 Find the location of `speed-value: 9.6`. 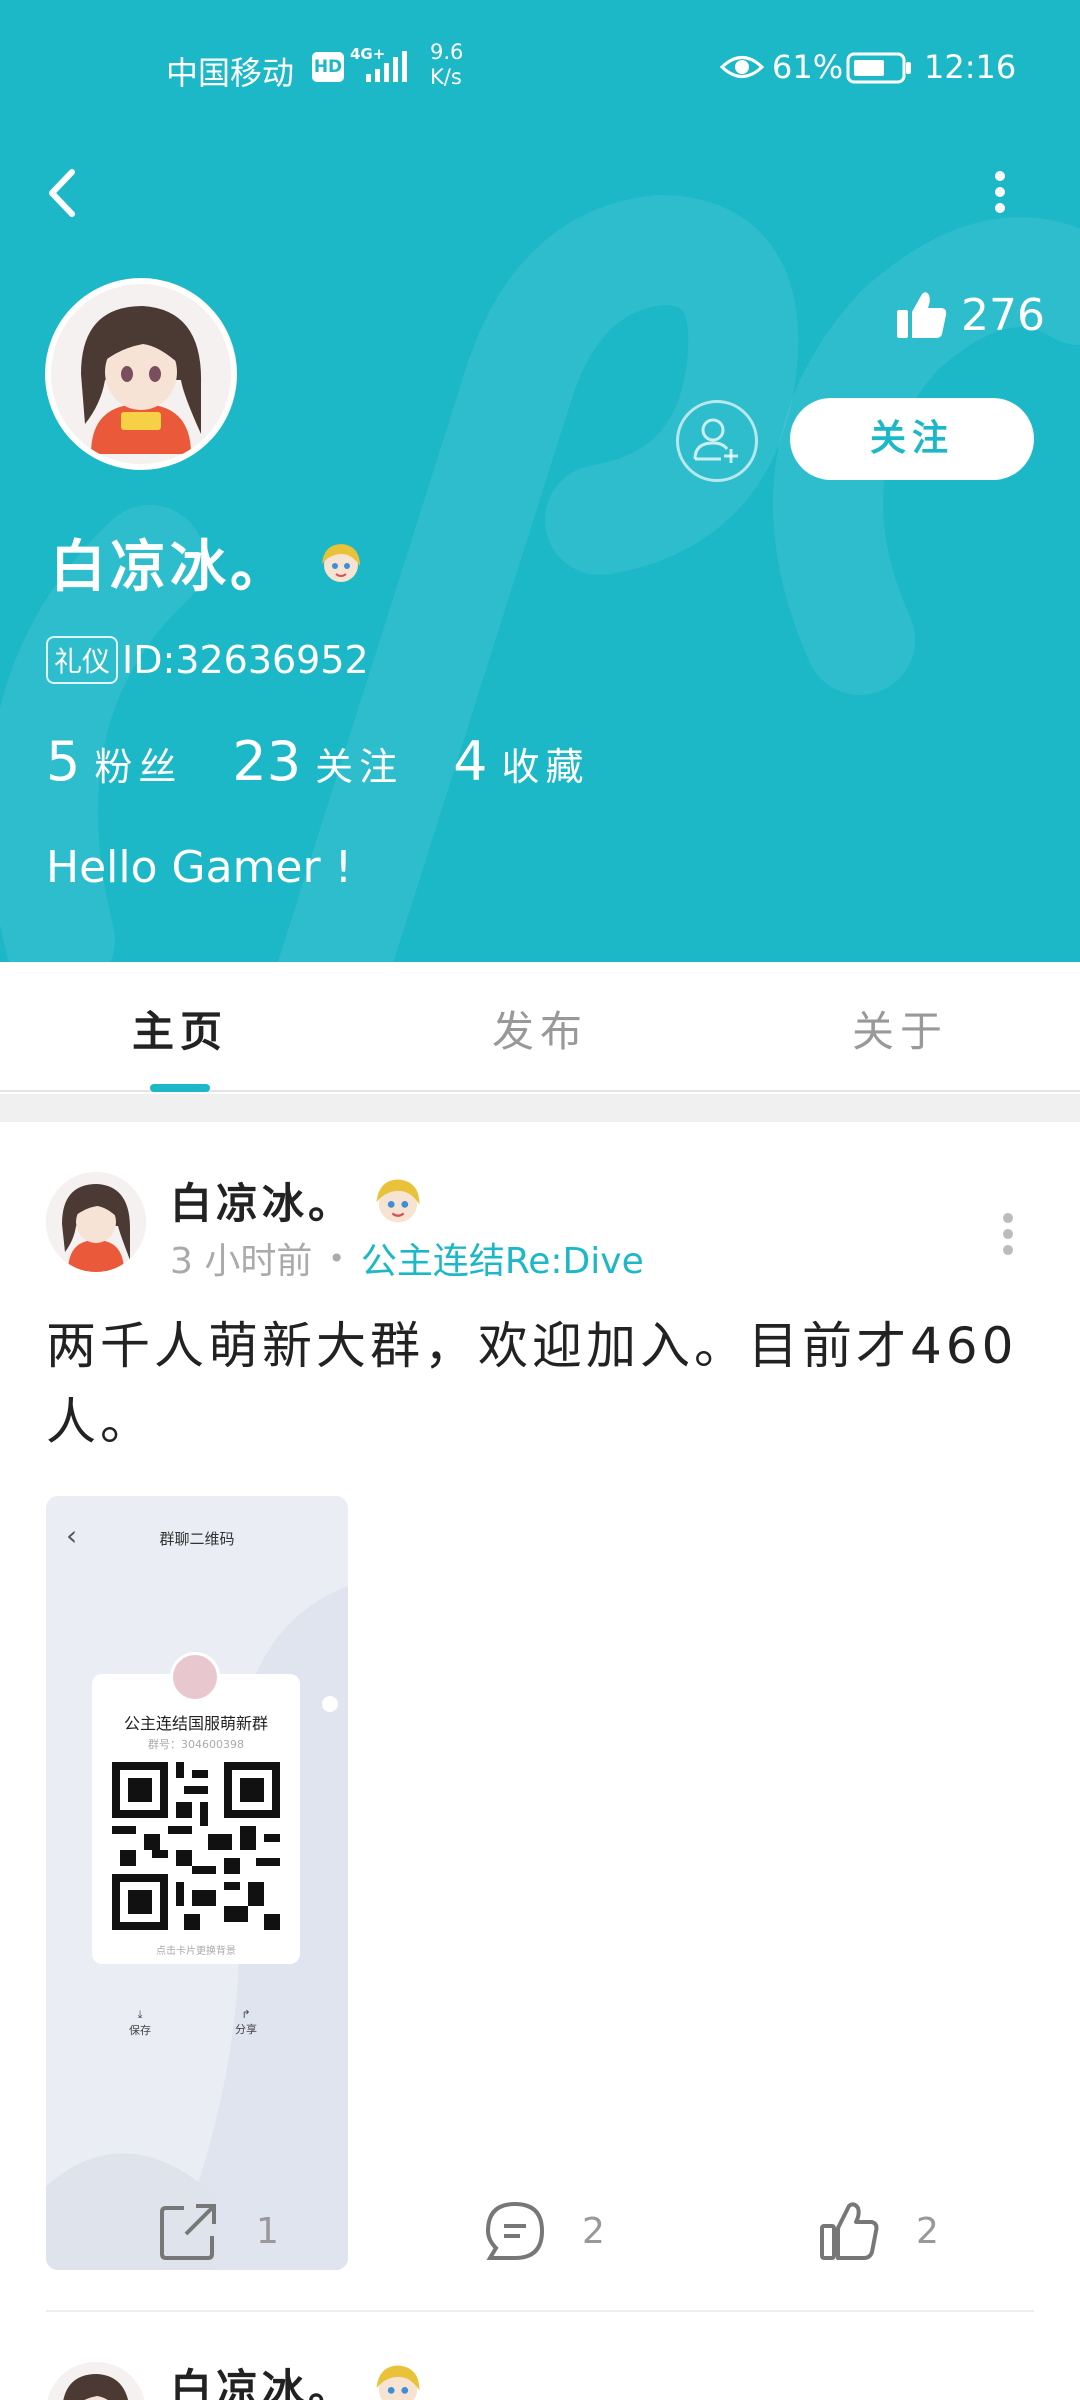

speed-value: 9.6 is located at coordinates (447, 52).